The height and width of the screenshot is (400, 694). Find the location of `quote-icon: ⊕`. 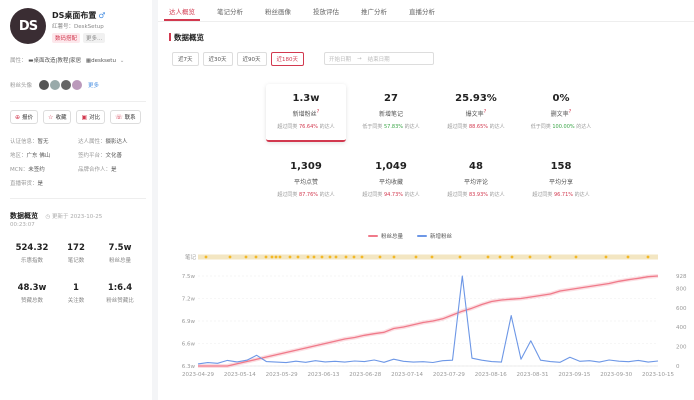

quote-icon: ⊕ is located at coordinates (18, 117).